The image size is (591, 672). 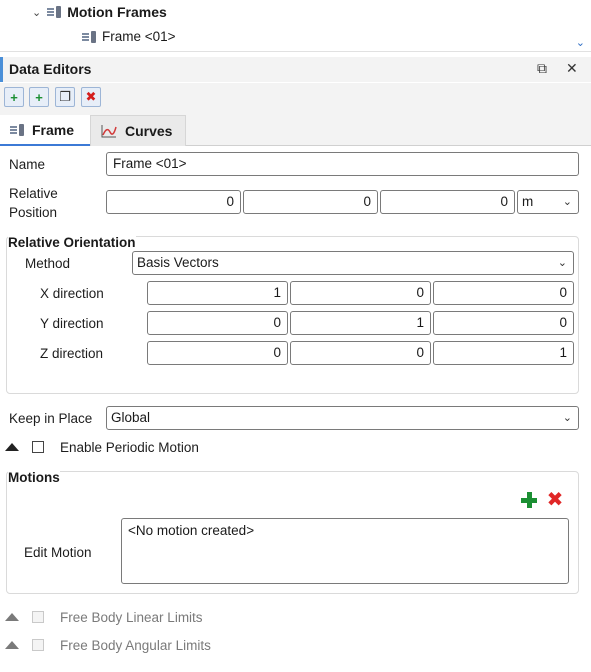 What do you see at coordinates (129, 447) in the screenshot?
I see `periodic-motion-label: Enable Periodic Motion` at bounding box center [129, 447].